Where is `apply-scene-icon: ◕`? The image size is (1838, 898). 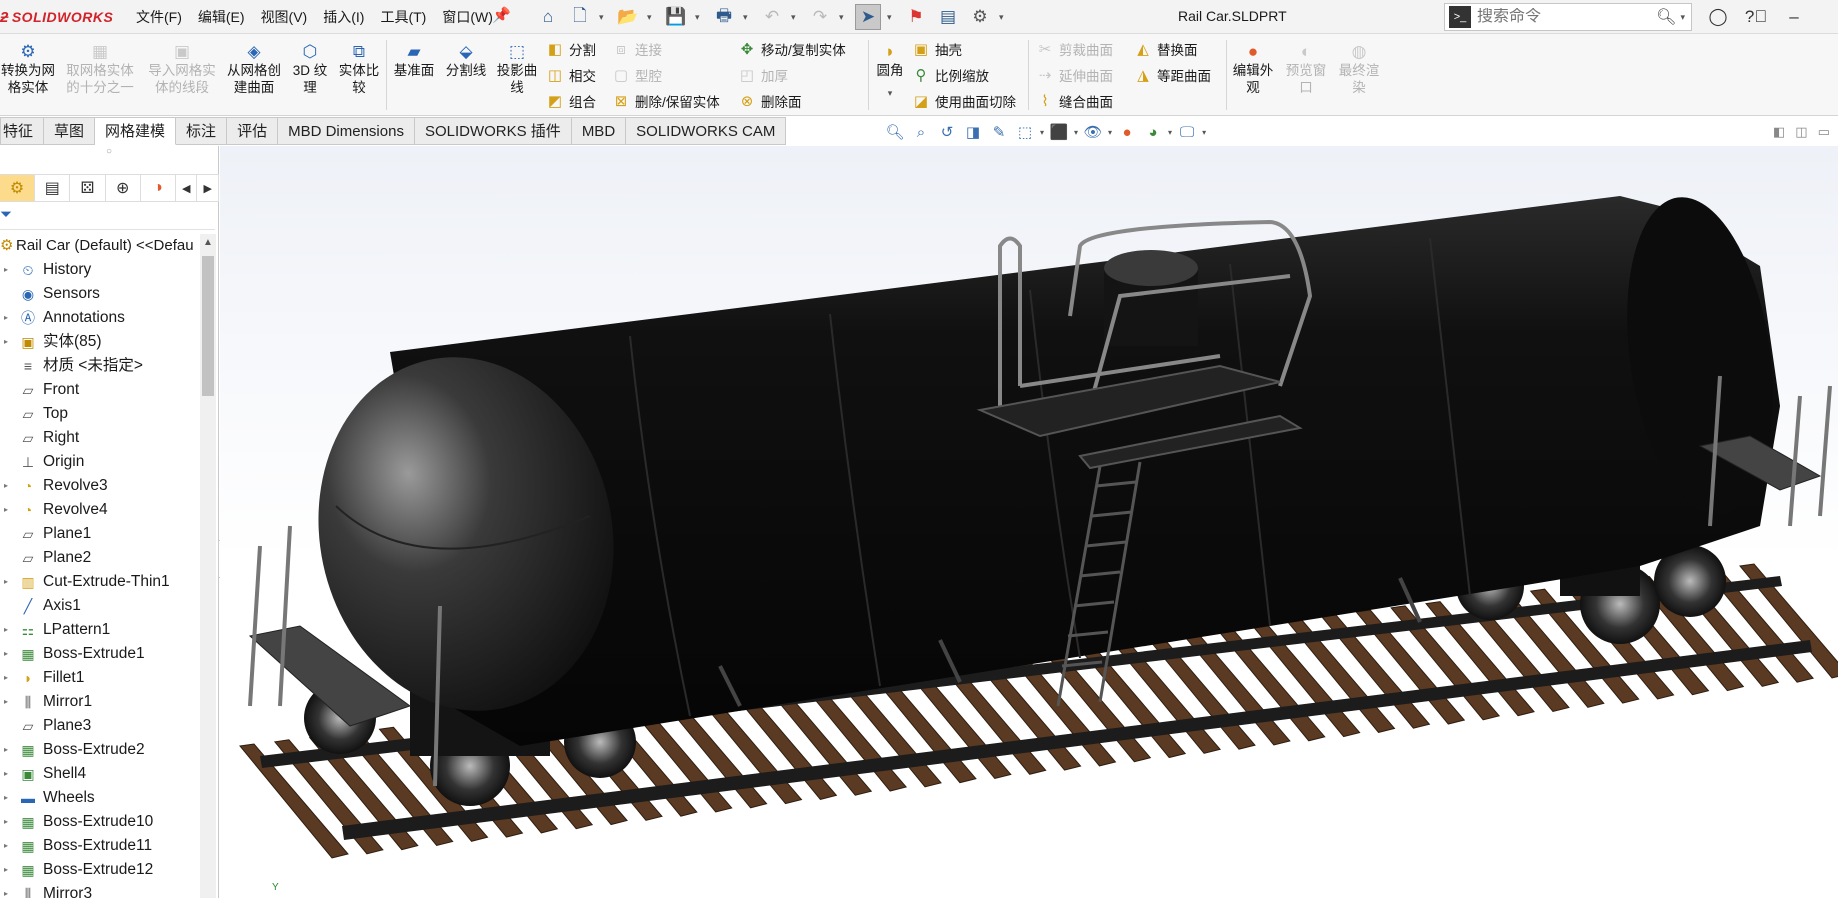 apply-scene-icon: ◕ is located at coordinates (1153, 132).